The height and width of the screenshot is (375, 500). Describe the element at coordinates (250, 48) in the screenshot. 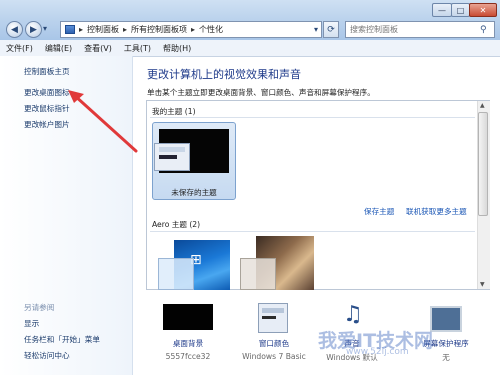

I see `menu-bar: 文件(F) 编辑(E) 查看(V) 工具(T) 帮助(H)` at that location.